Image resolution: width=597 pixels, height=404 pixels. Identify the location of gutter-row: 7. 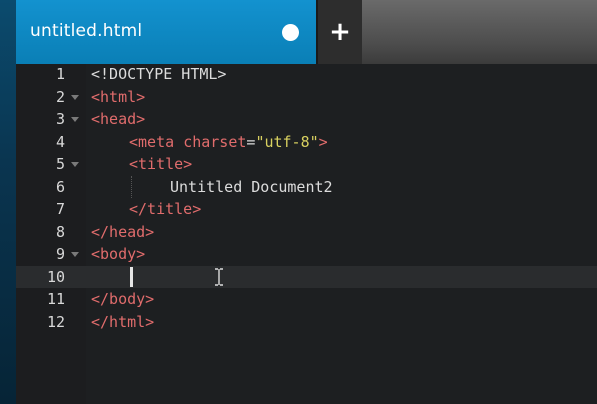
(51, 209).